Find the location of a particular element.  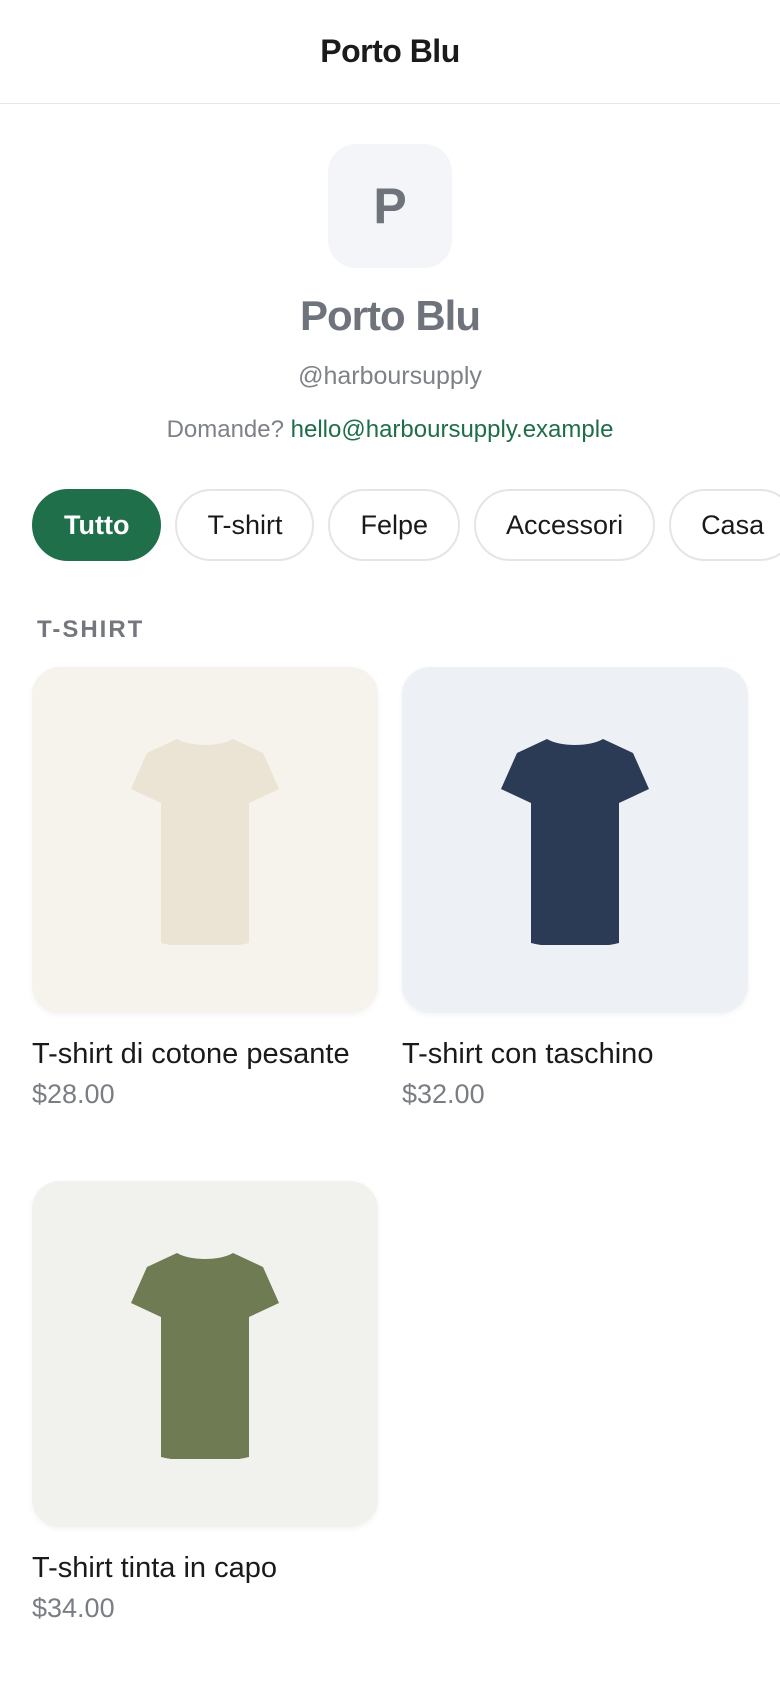

product-card: T-shirt di cotone pesante $28.00 is located at coordinates (205, 890).